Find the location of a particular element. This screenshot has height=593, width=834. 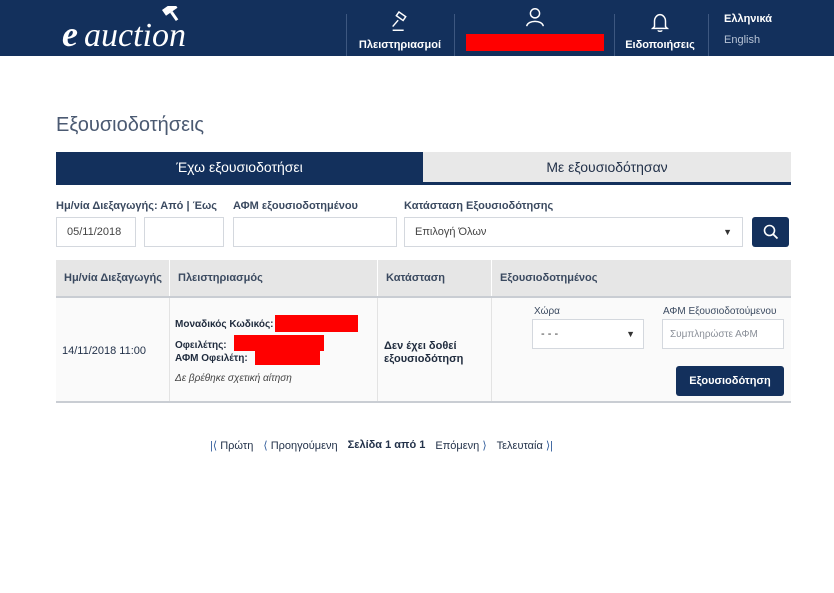

debtor-afm-redacted is located at coordinates (287, 358).